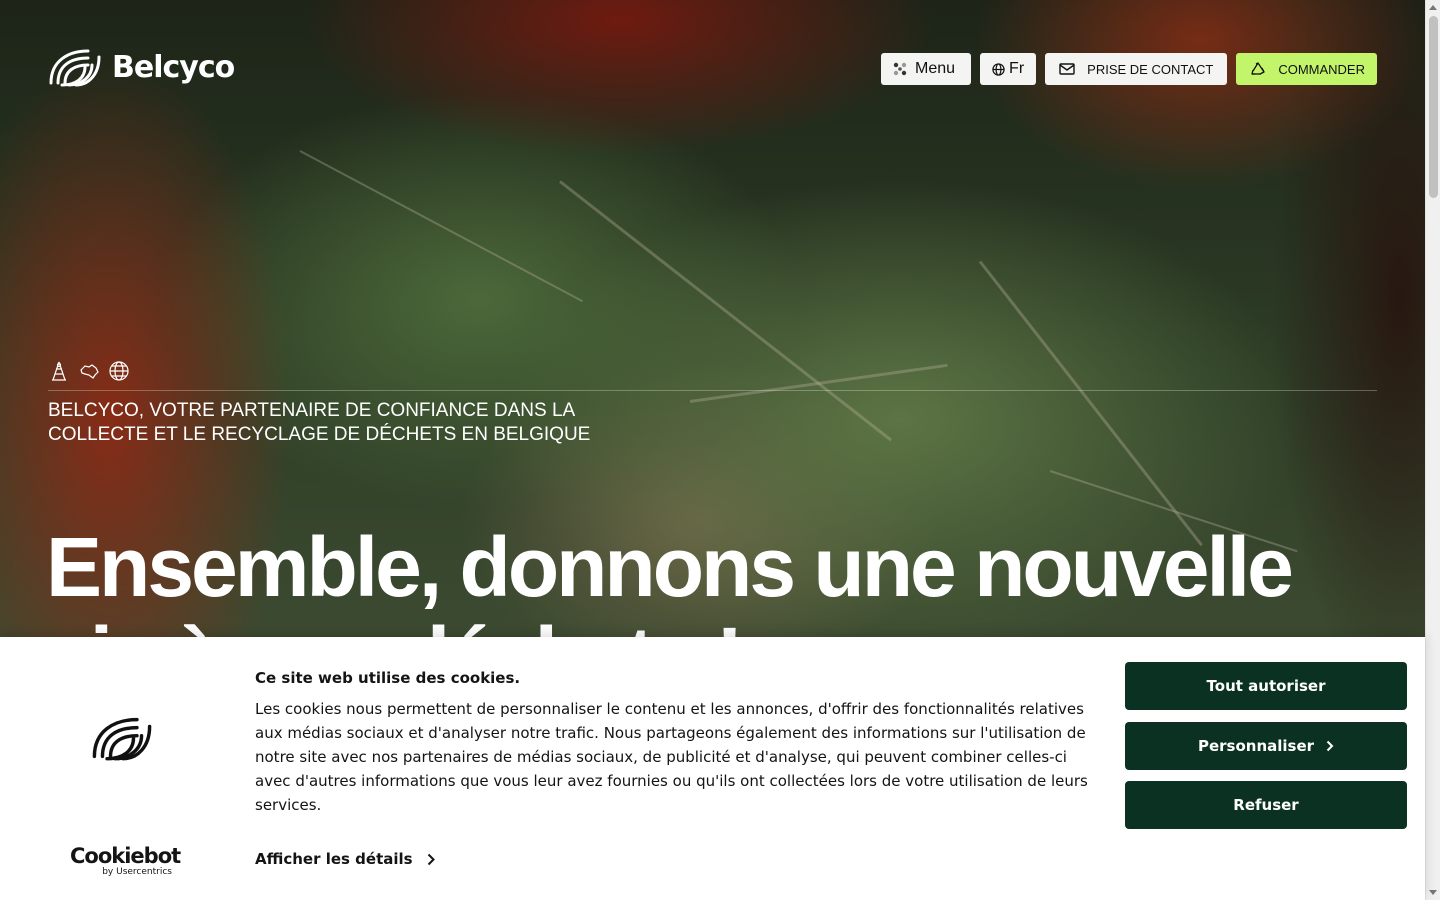 This screenshot has width=1440, height=900. I want to click on logo-link: Belcyco, so click(141, 67).